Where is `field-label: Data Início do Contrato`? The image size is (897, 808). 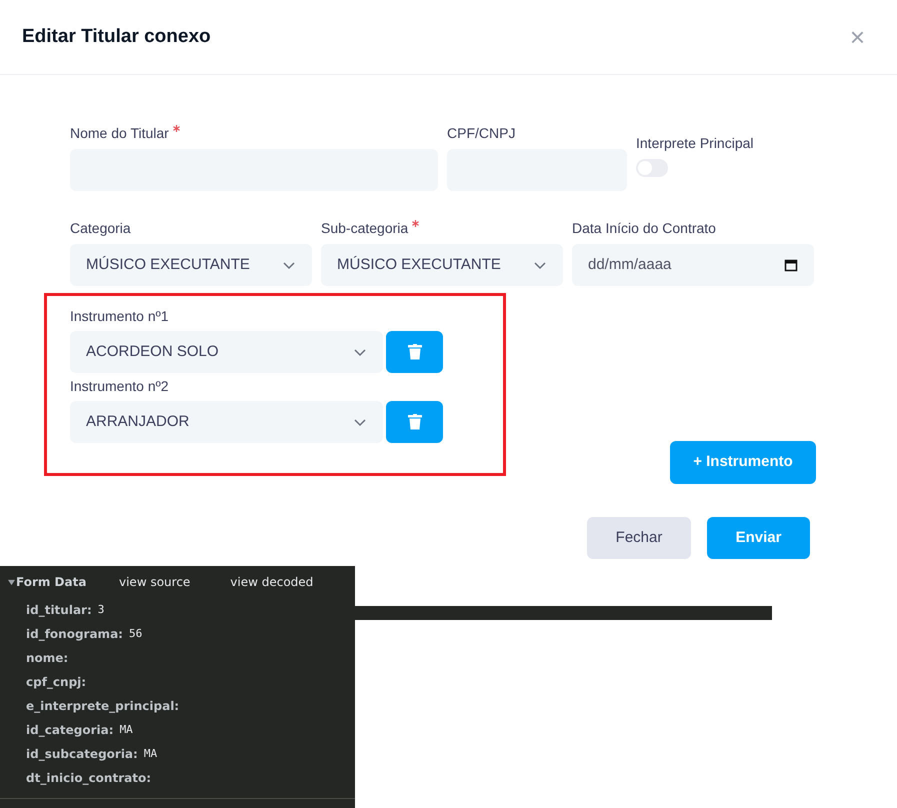 field-label: Data Início do Contrato is located at coordinates (644, 228).